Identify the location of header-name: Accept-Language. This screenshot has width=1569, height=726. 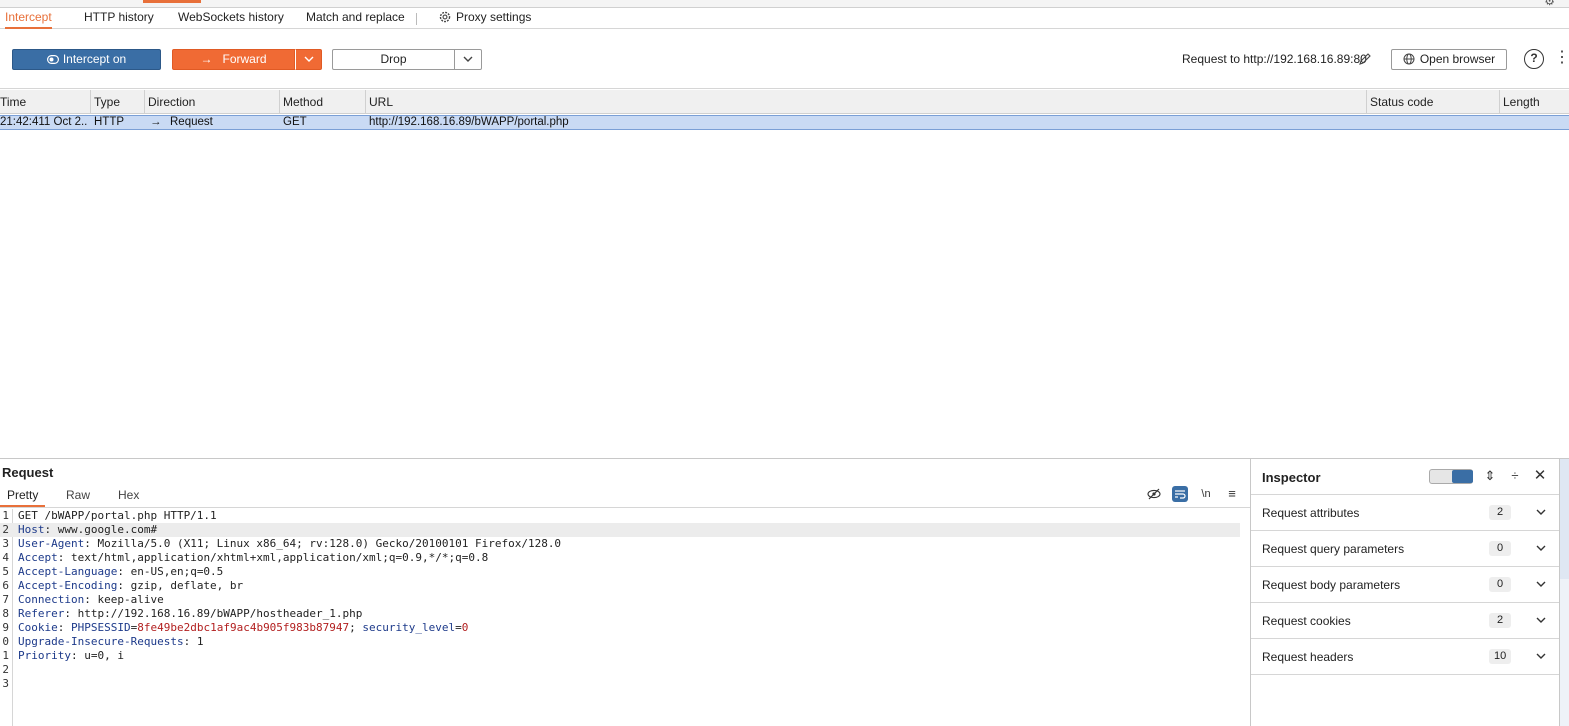
(68, 571).